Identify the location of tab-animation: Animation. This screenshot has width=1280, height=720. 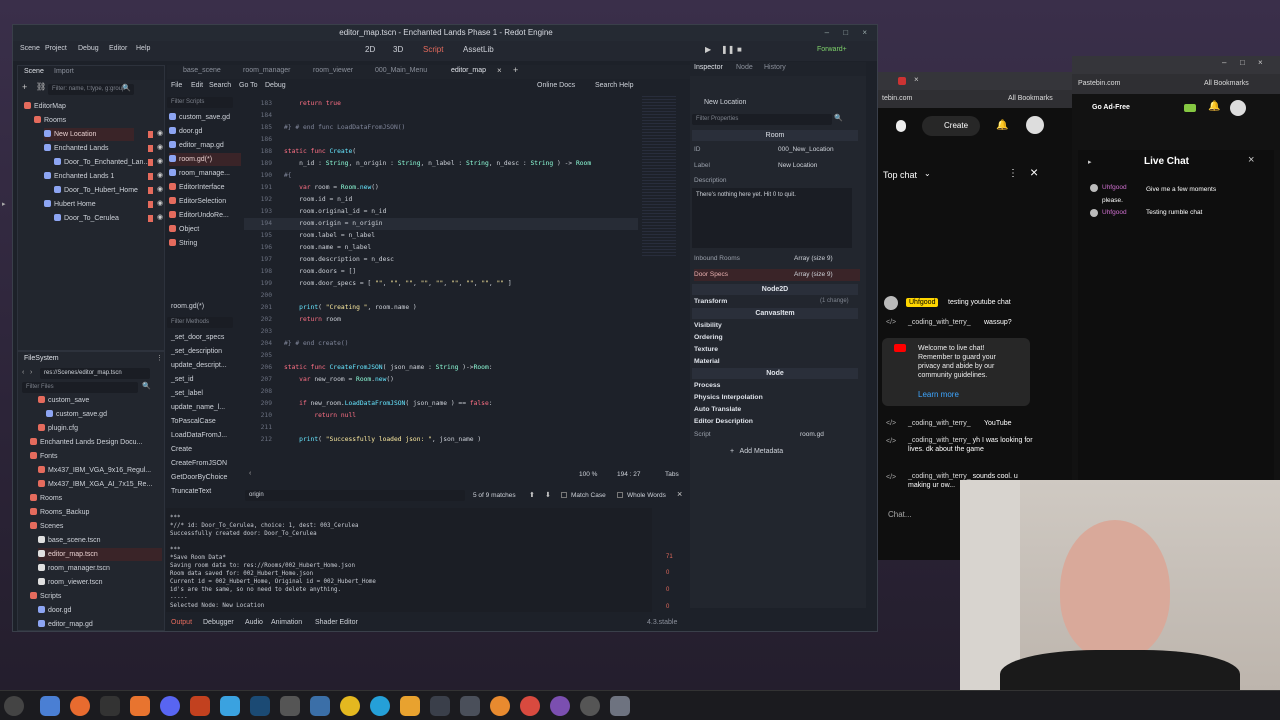
(286, 622).